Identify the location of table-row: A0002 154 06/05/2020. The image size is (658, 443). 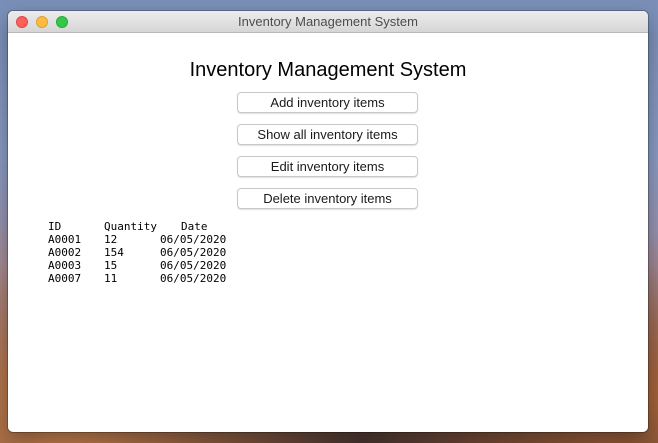
(154, 252).